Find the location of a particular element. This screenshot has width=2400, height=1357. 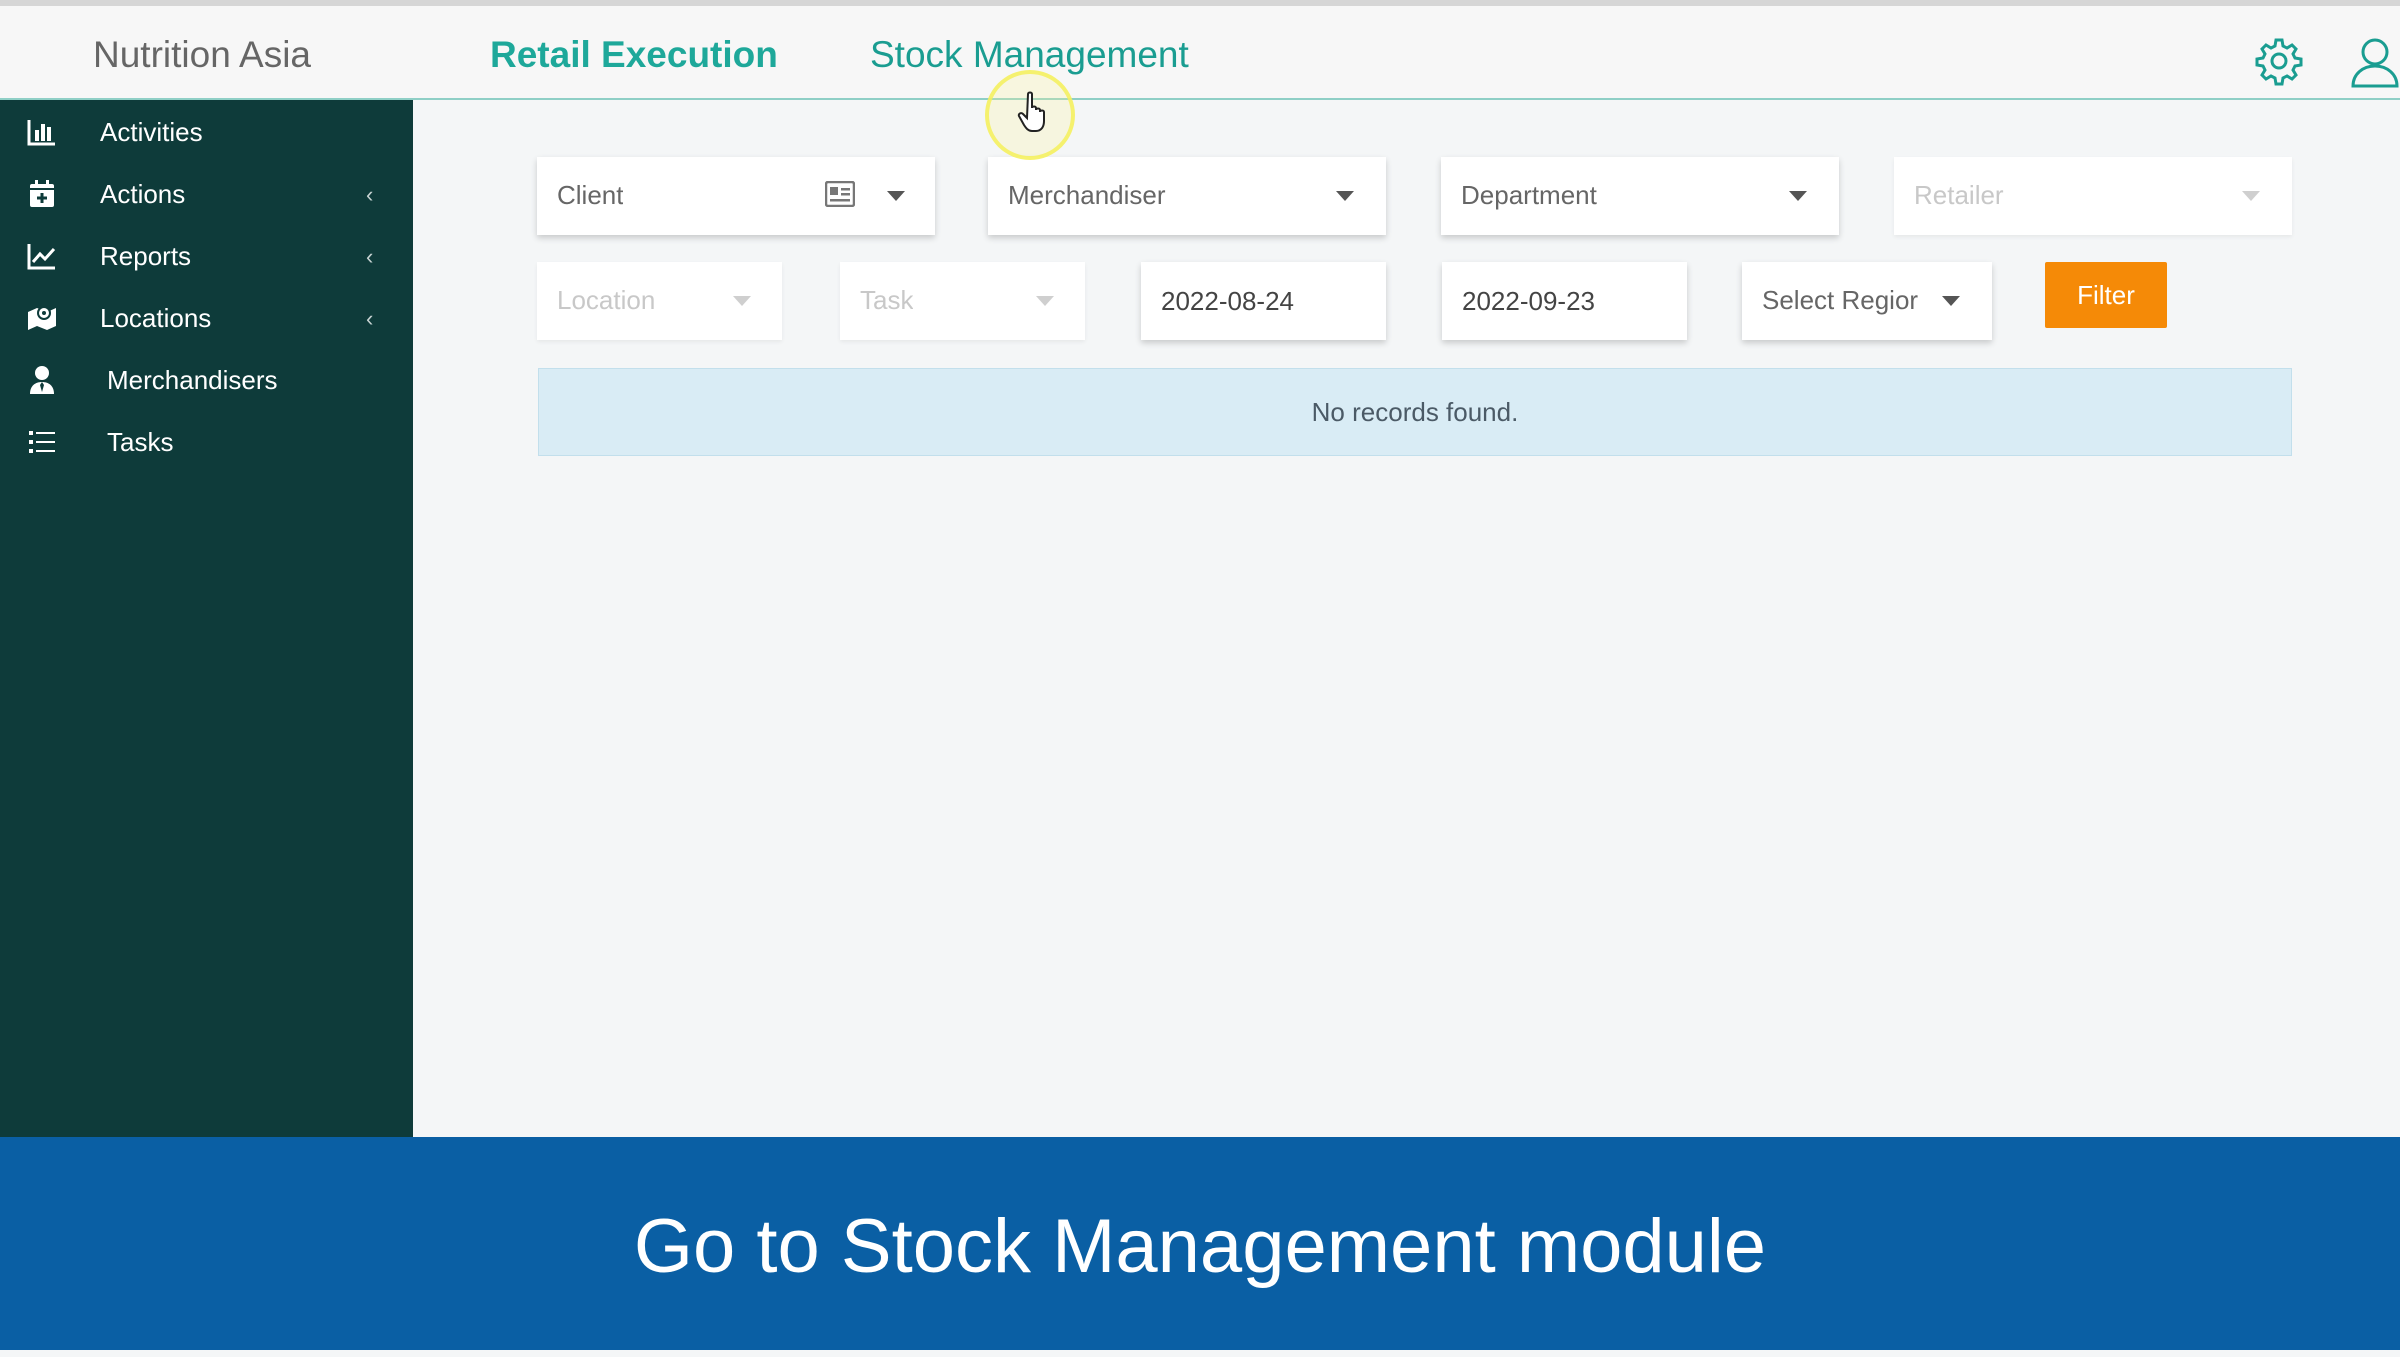

merchandiser-select: Merchandiser is located at coordinates (1187, 196).